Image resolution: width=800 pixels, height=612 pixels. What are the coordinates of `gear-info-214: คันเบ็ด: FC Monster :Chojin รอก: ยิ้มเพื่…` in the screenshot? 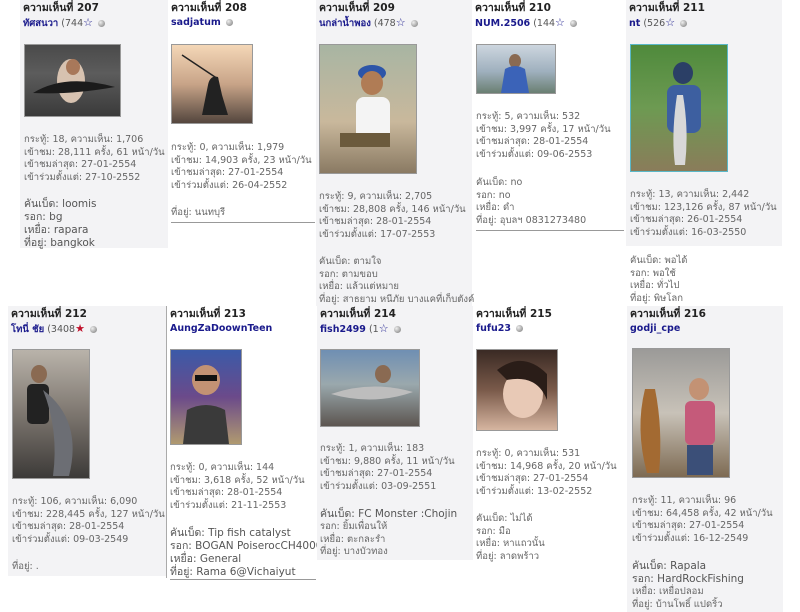 It's located at (389, 532).